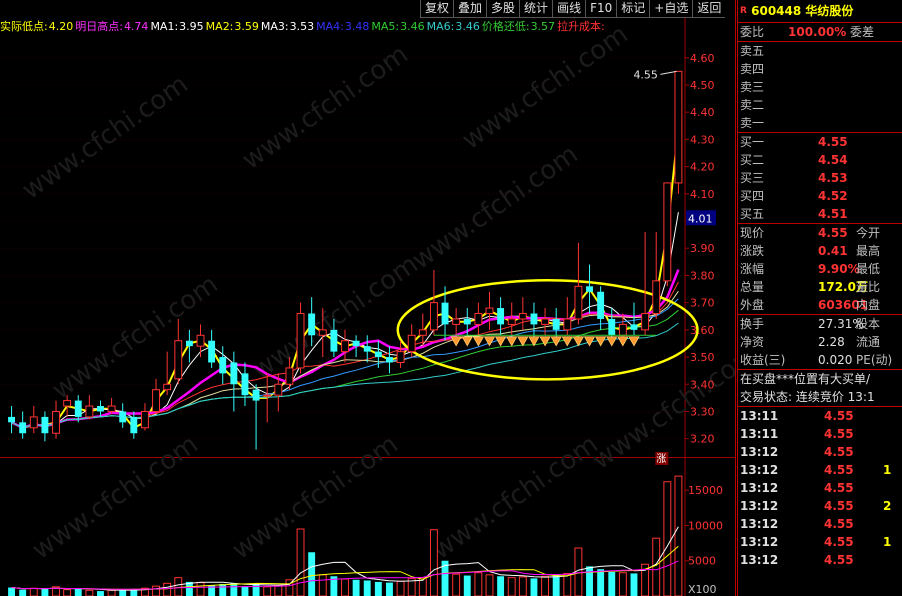  I want to click on price-tick-label: 3.30, so click(702, 411).